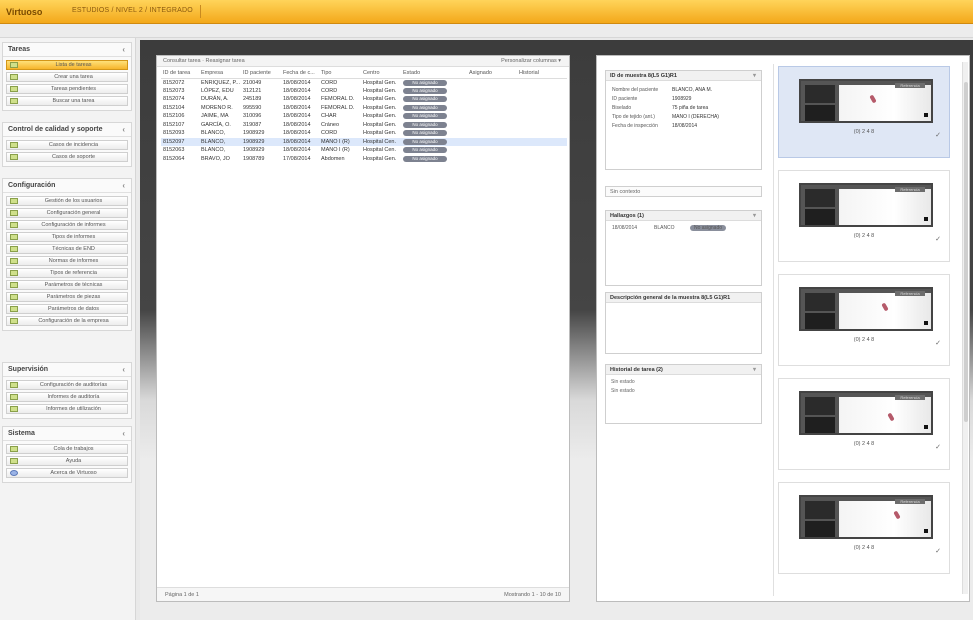 The height and width of the screenshot is (620, 973). I want to click on sidebar-item: Crear una tarea, so click(67, 77).